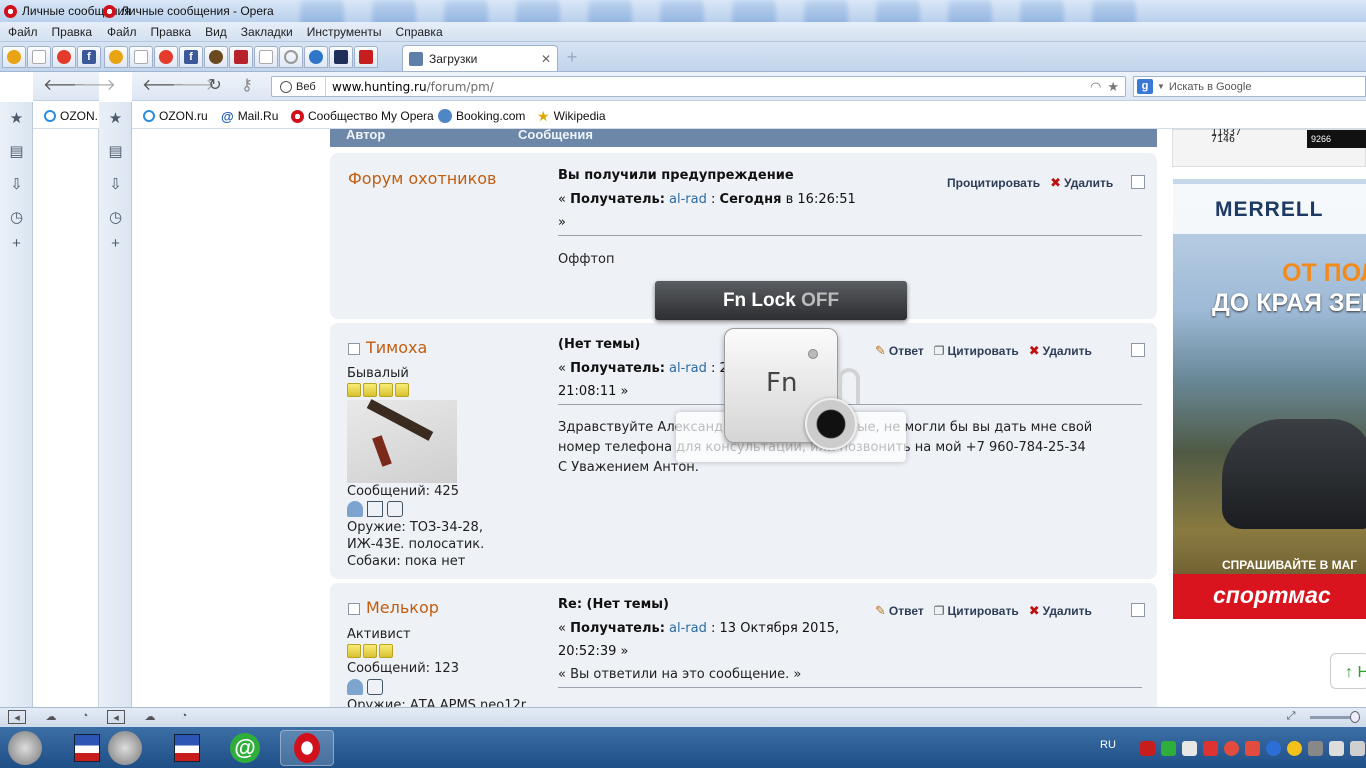 This screenshot has height=768, width=1366. Describe the element at coordinates (94, 86) in the screenshot. I see `forward-button-left: 🡒` at that location.